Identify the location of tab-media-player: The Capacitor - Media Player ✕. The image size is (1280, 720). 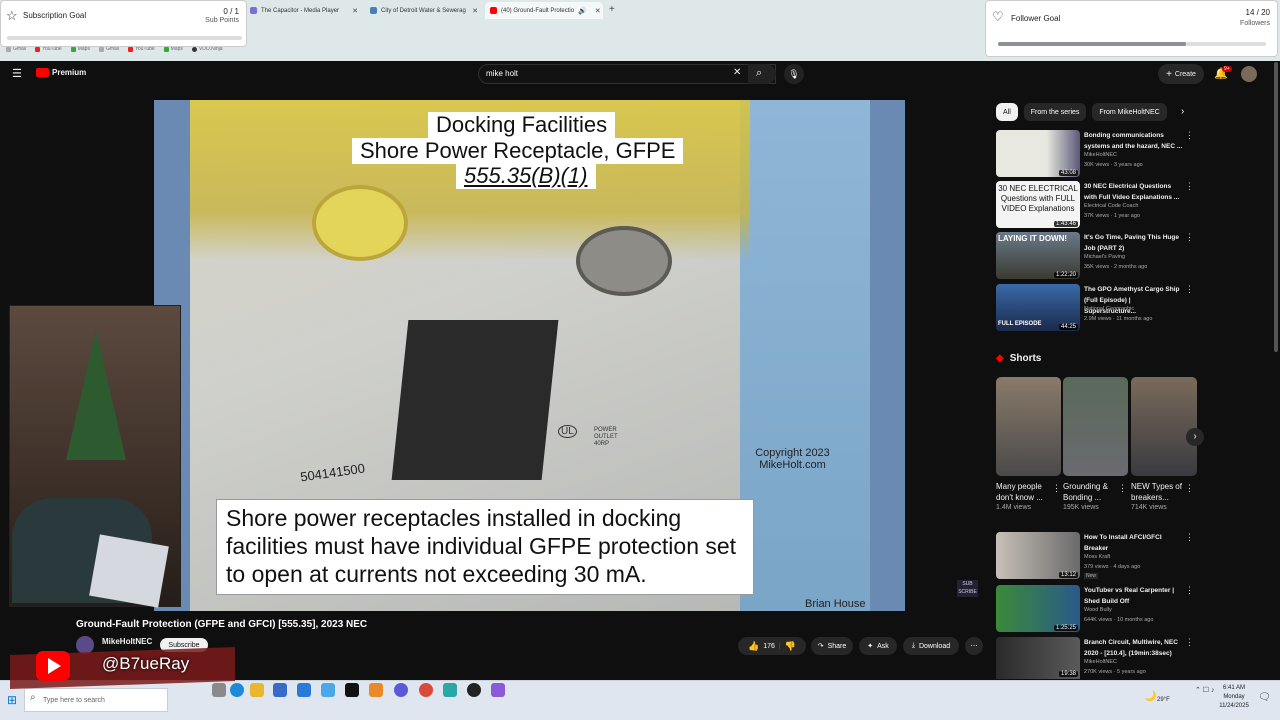
(304, 10).